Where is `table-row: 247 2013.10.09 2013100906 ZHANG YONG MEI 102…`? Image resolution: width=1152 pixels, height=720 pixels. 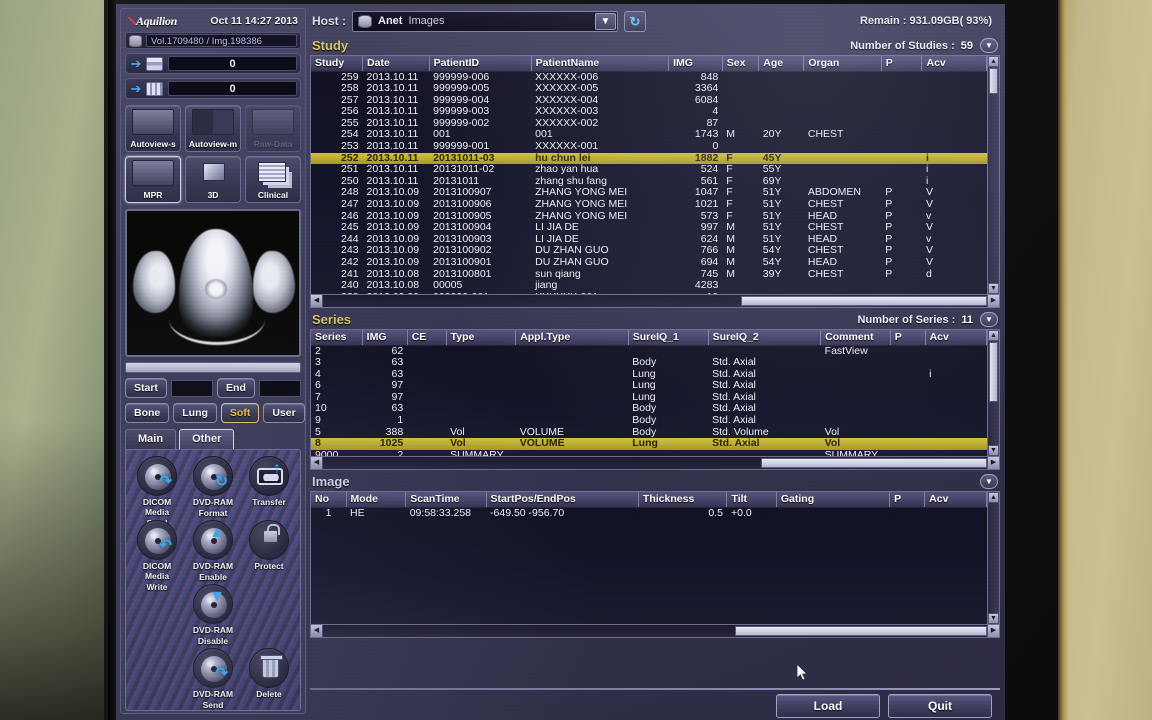
table-row: 247 2013.10.09 2013100906 ZHANG YONG MEI 102… is located at coordinates (649, 205).